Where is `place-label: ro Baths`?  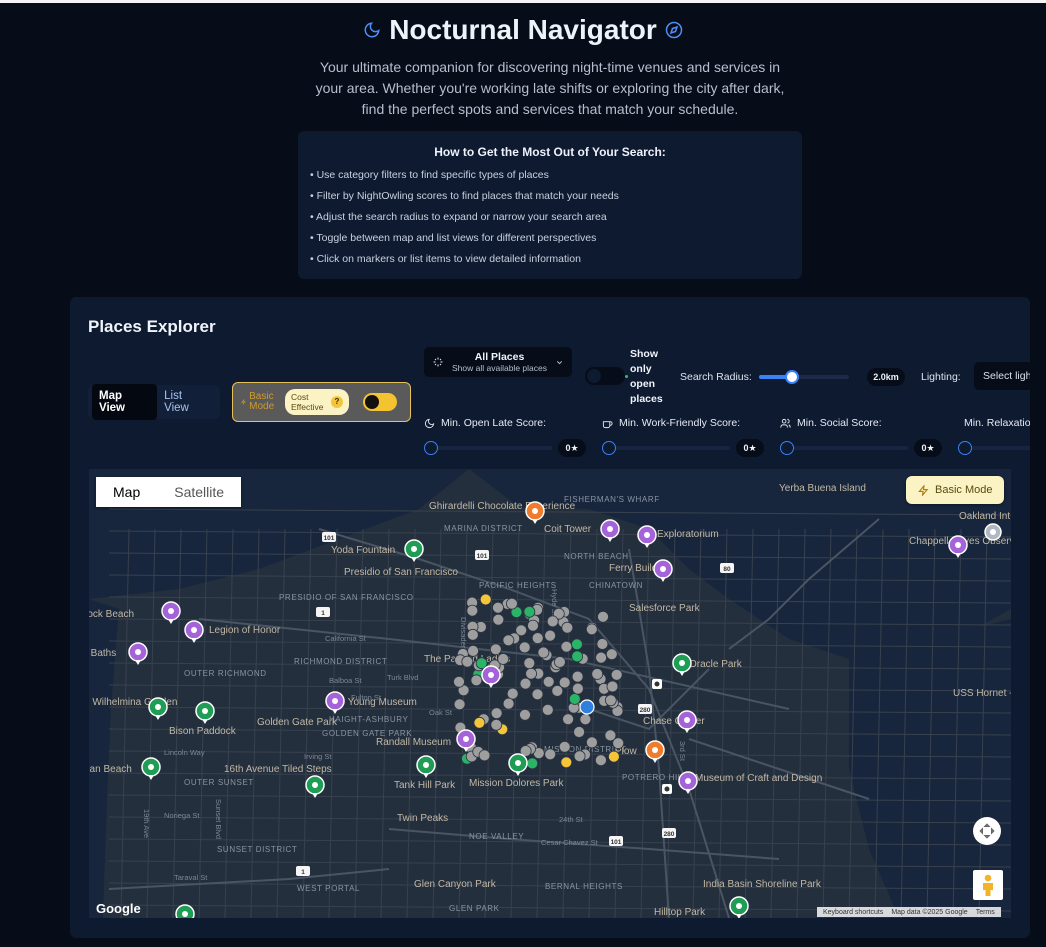
place-label: ro Baths is located at coordinates (102, 653).